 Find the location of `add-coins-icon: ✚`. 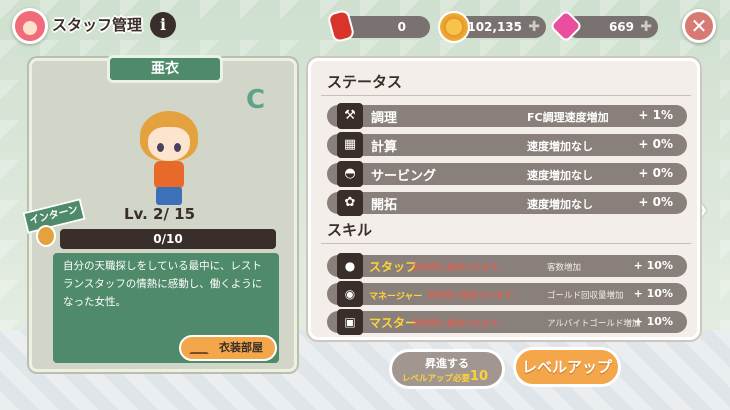

add-coins-icon: ✚ is located at coordinates (534, 27).